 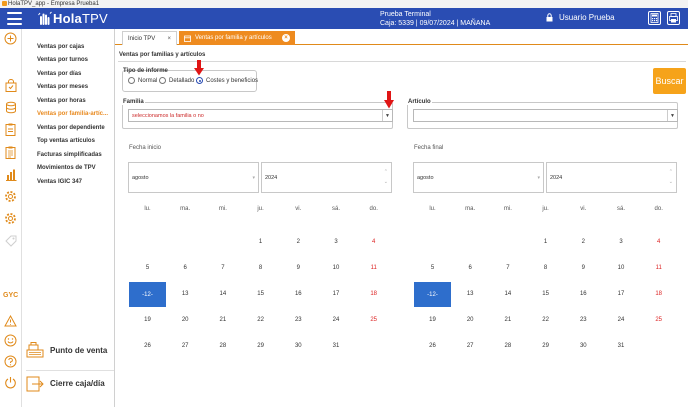 What do you see at coordinates (10, 174) in the screenshot?
I see `bar-chart-icon` at bounding box center [10, 174].